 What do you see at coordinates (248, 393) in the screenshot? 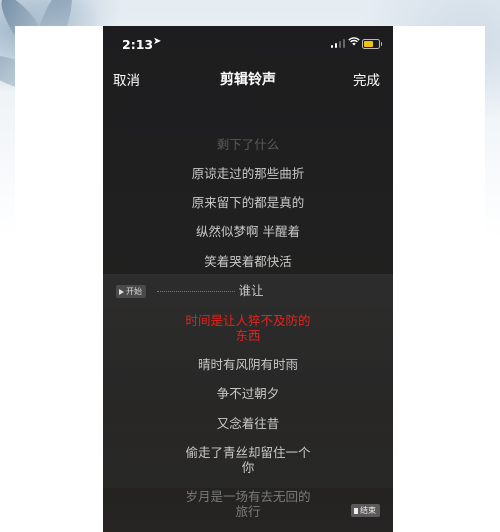
I see `lyric-line: 争不过朝夕` at bounding box center [248, 393].